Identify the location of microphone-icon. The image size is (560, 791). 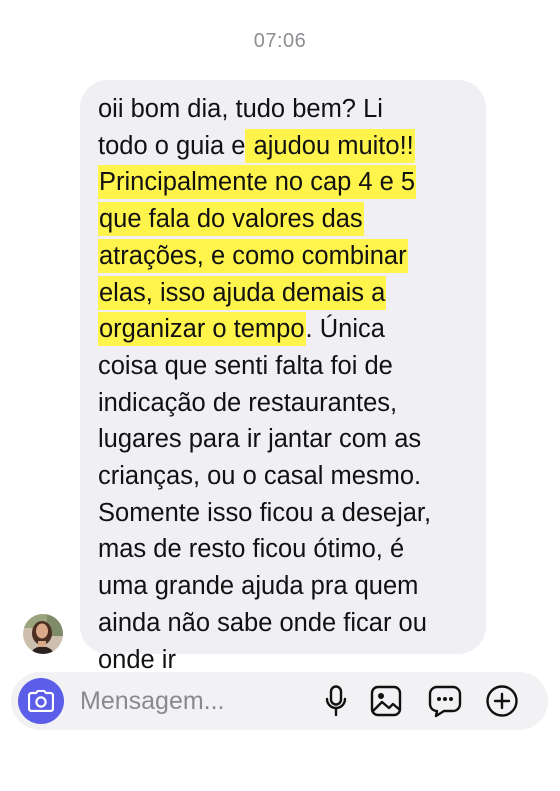
(336, 701).